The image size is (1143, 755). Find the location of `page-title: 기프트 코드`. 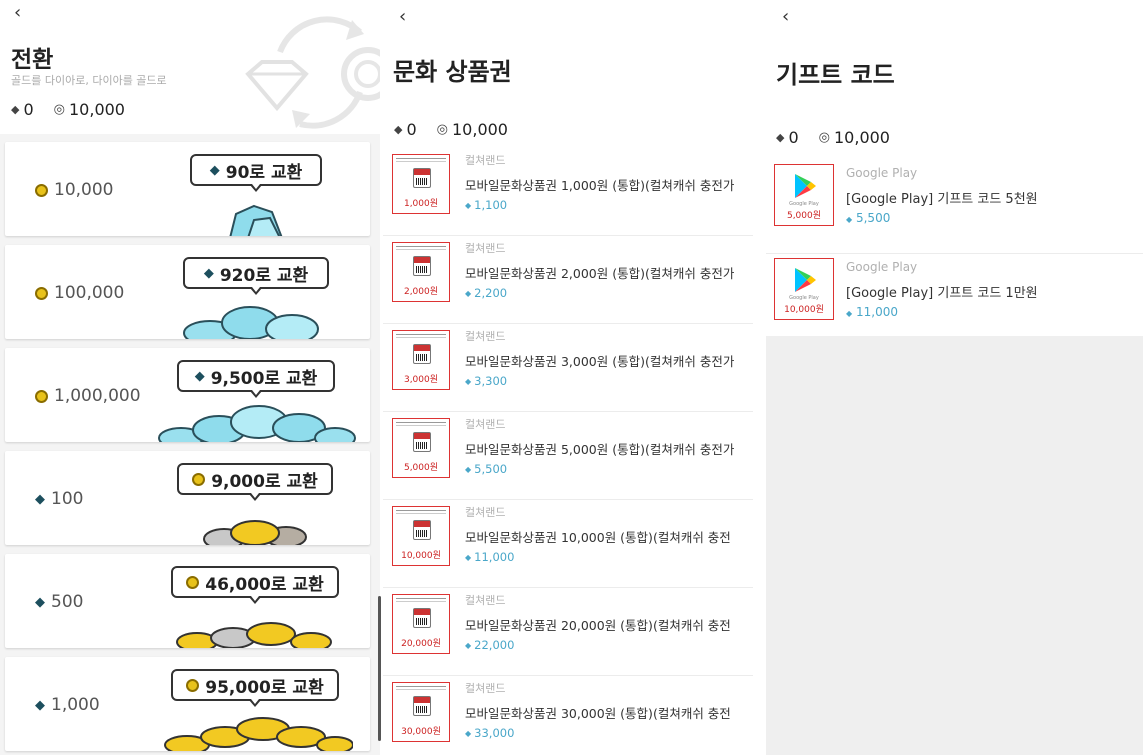

page-title: 기프트 코드 is located at coordinates (835, 75).